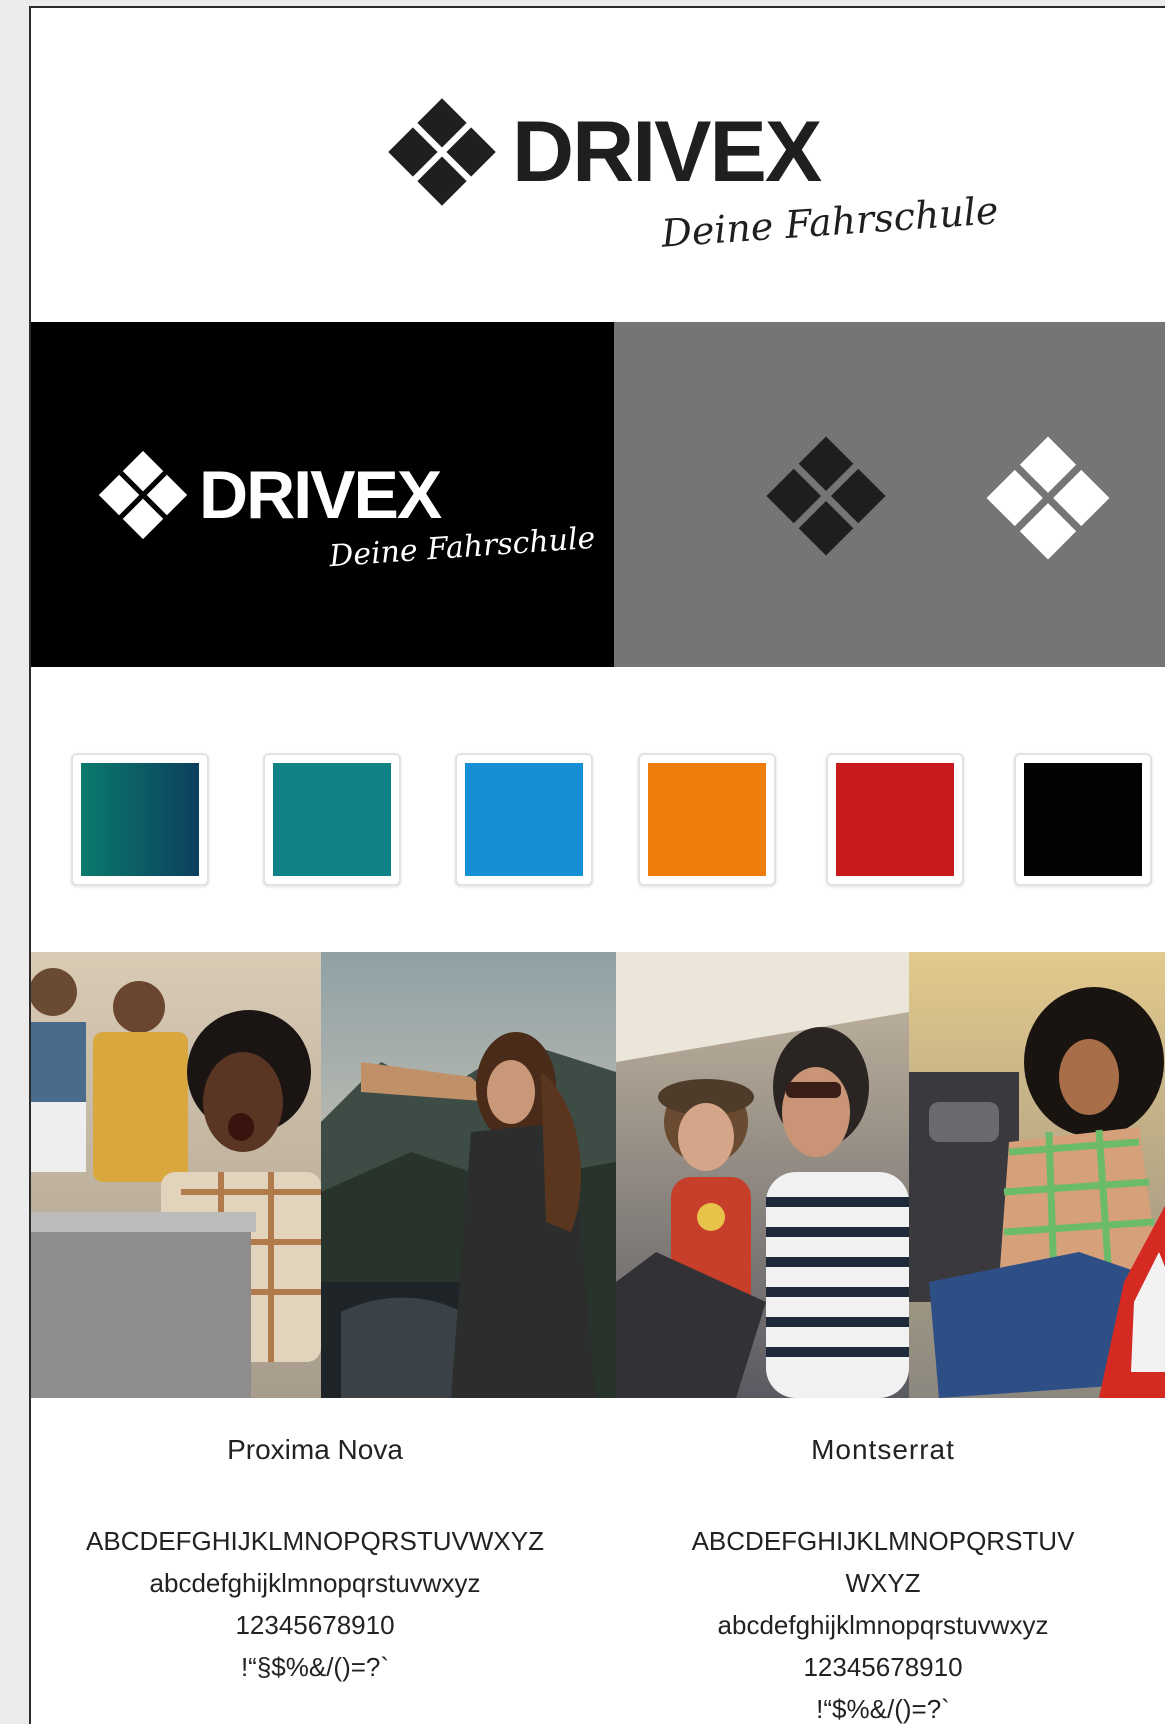 The width and height of the screenshot is (1165, 1724). I want to click on color-palette, so click(598, 820).